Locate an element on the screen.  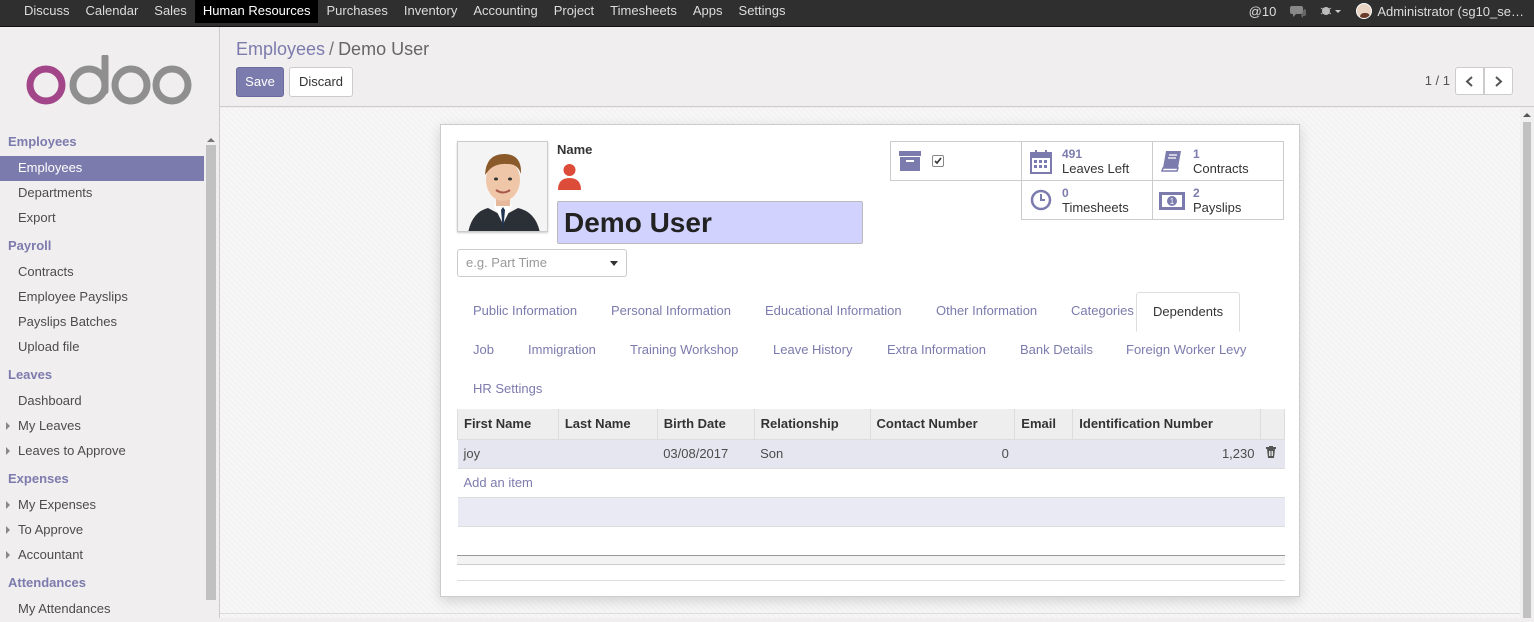
column-header: Last Name is located at coordinates (607, 424).